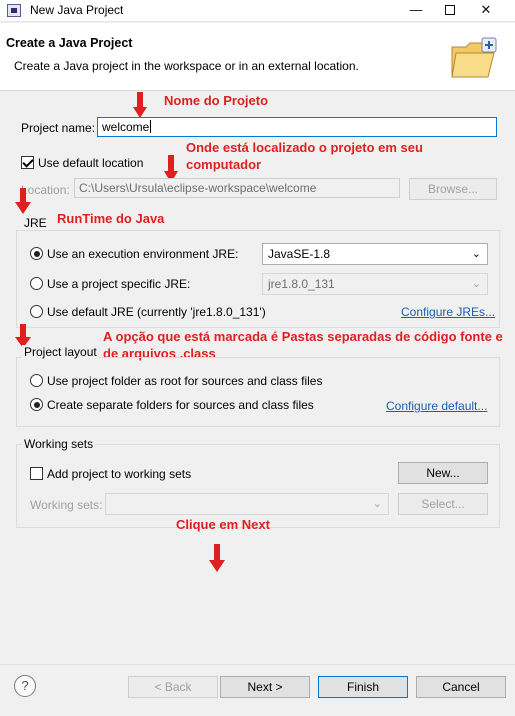 The image size is (515, 716). Describe the element at coordinates (143, 254) in the screenshot. I see `jre-env-label: Use an execution environment JRE:` at that location.